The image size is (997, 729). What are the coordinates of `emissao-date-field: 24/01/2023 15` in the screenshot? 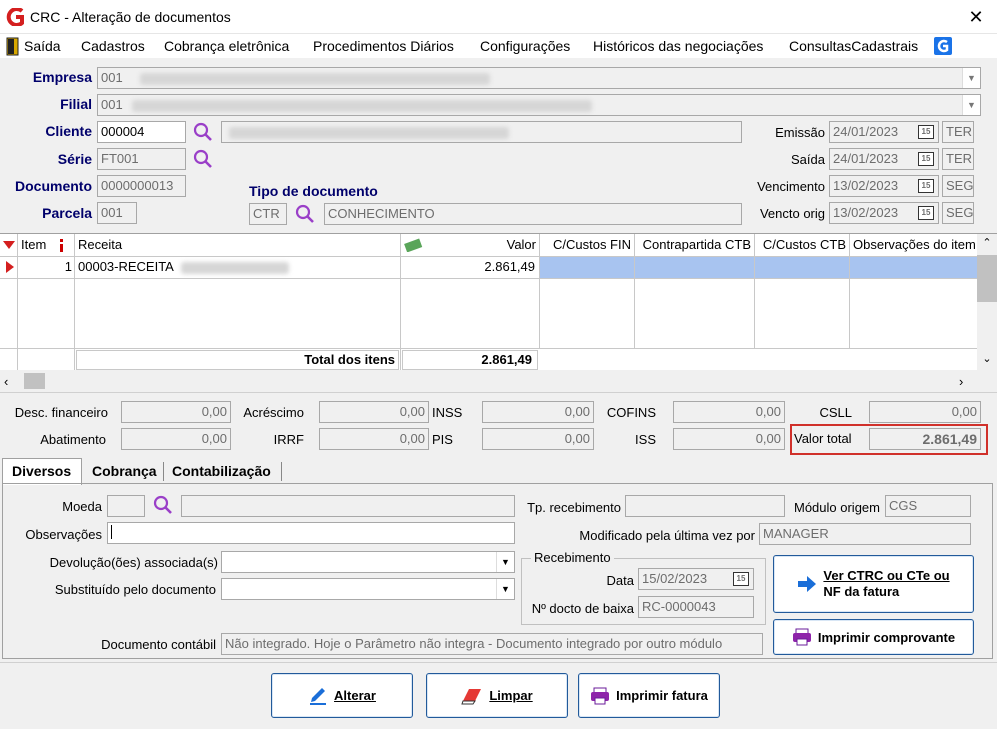 It's located at (884, 132).